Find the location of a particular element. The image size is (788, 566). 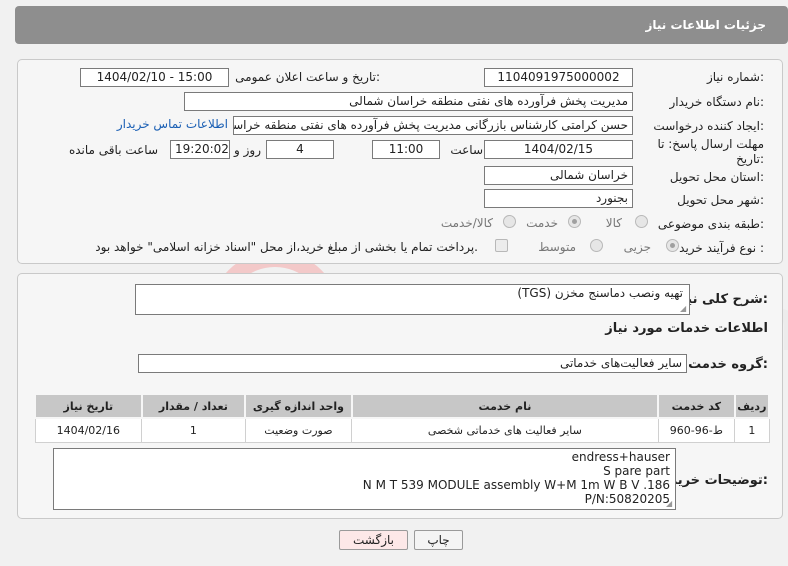

deadline-label-1: مهلت ارسال پاسخ: تا is located at coordinates (710, 144).